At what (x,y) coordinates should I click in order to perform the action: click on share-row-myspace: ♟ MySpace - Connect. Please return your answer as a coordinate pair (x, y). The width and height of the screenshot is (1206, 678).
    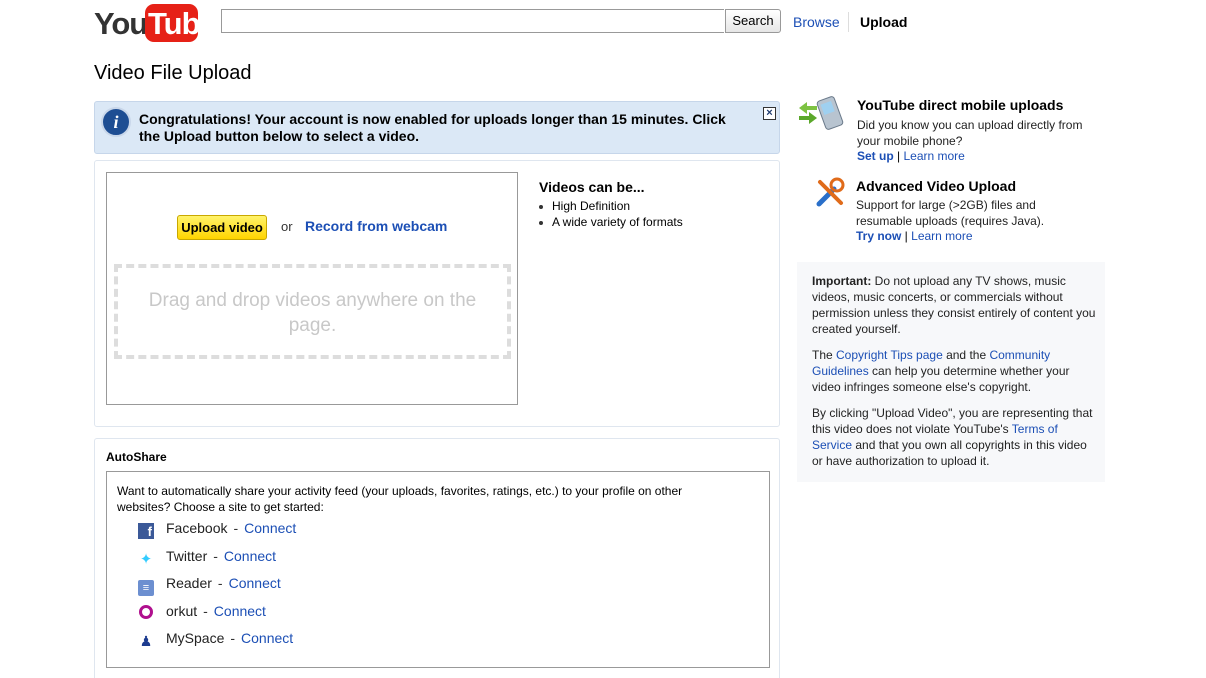
    Looking at the image, I should click on (215, 639).